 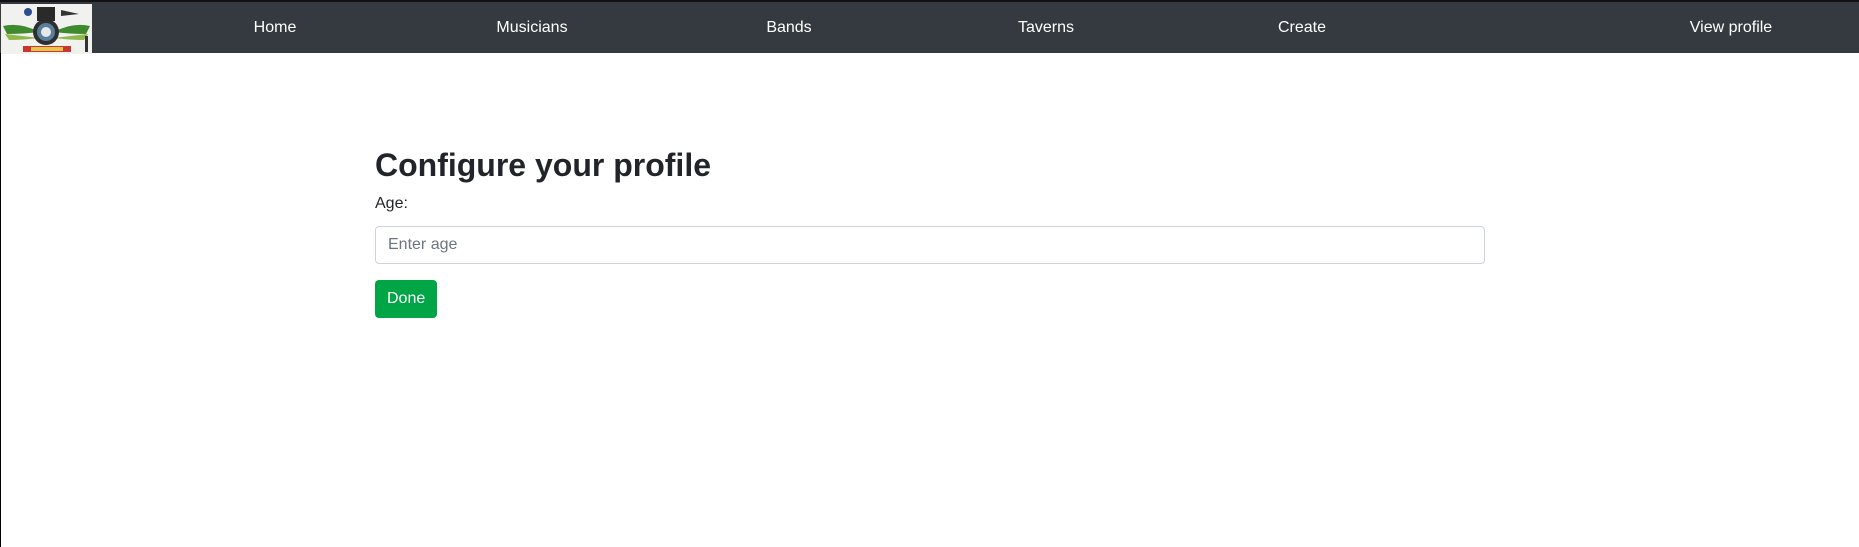 I want to click on nav-musicians-link: Musicians, so click(x=531, y=27).